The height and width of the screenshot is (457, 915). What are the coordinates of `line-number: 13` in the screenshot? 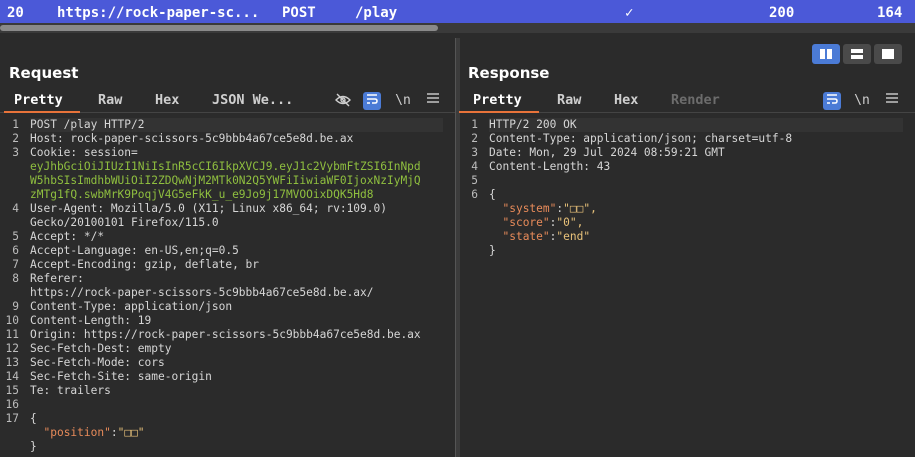 It's located at (12, 362).